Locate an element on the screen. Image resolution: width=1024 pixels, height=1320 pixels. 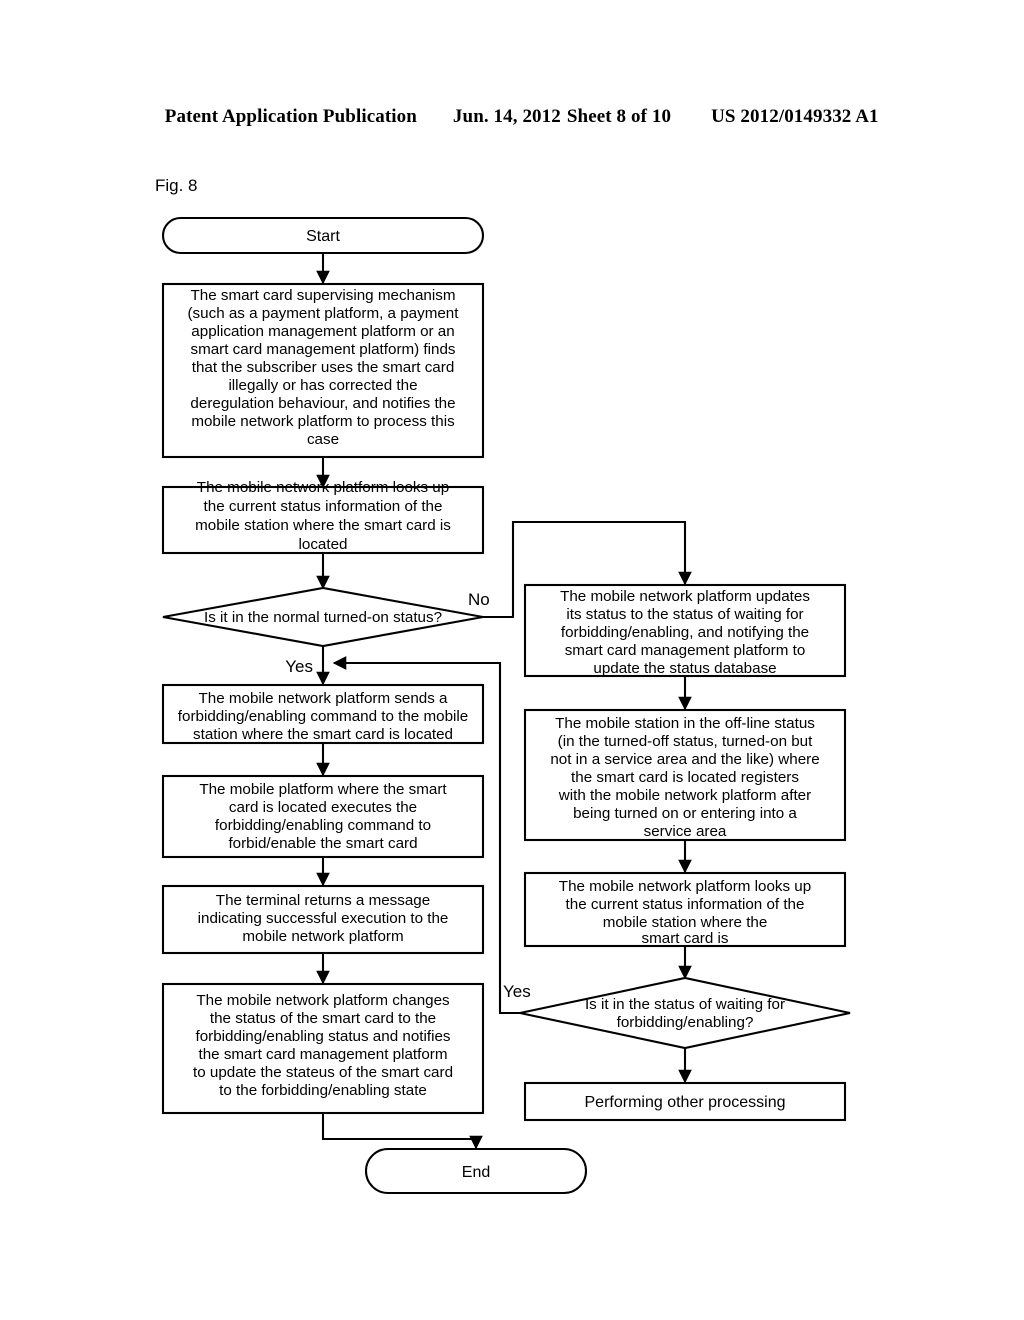
supervising-line-1: (such as a payment platform, a payment is located at coordinates (324, 313).